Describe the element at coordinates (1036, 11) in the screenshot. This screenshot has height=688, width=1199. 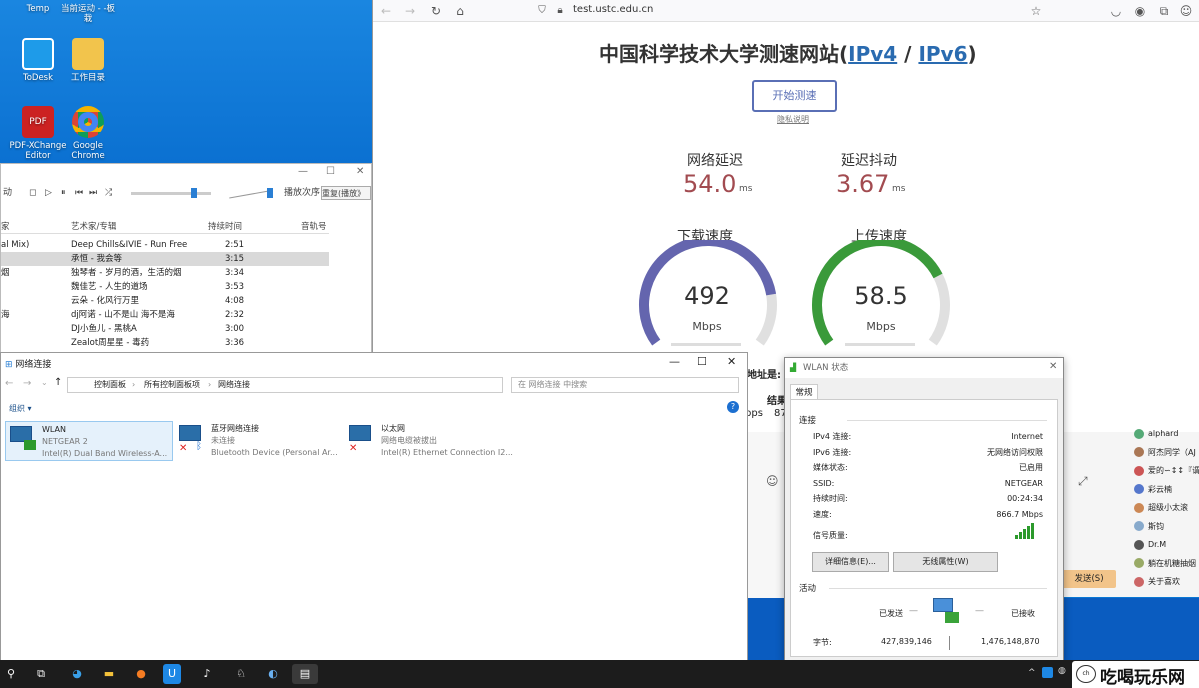
I see `bookmark-star-icon: ☆` at that location.